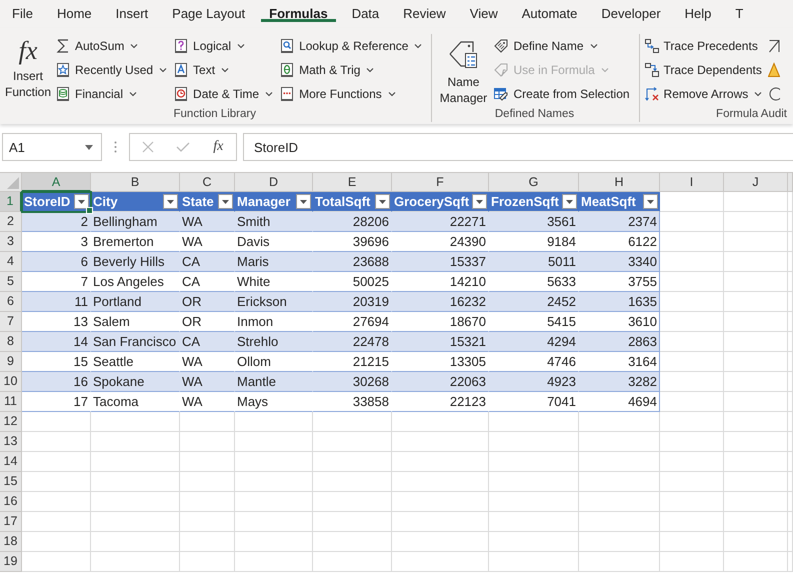 The width and height of the screenshot is (793, 580). Describe the element at coordinates (11, 542) in the screenshot. I see `row-header: 18` at that location.